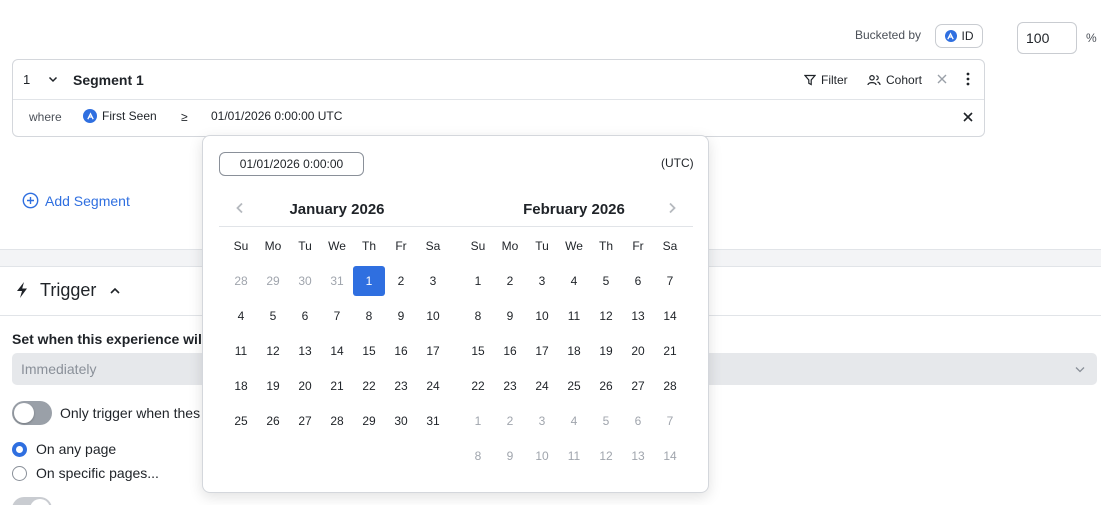 This screenshot has width=1101, height=505. What do you see at coordinates (369, 281) in the screenshot?
I see `calendar-day-selected: 1` at bounding box center [369, 281].